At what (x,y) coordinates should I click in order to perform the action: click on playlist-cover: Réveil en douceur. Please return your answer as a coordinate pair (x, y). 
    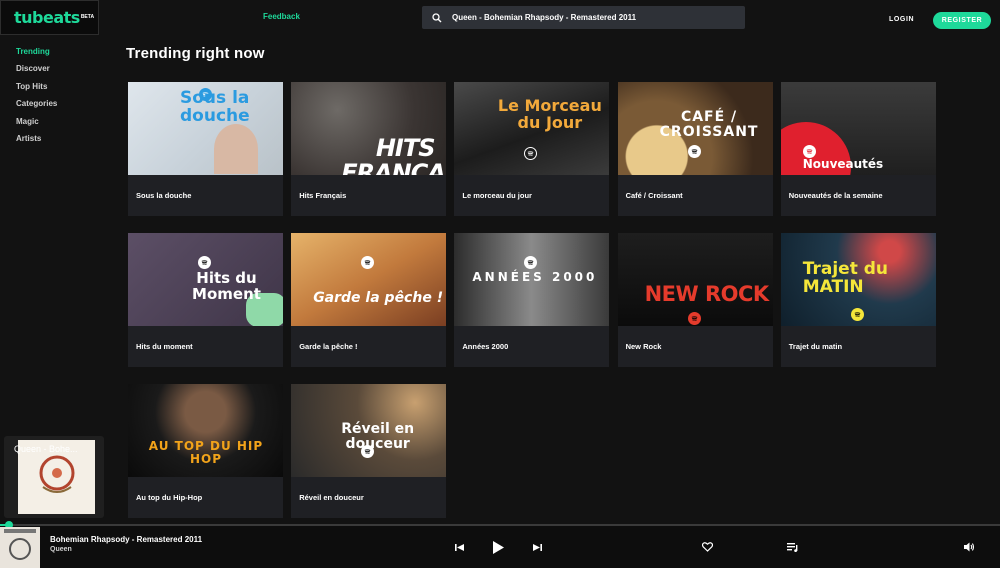
    Looking at the image, I should click on (369, 430).